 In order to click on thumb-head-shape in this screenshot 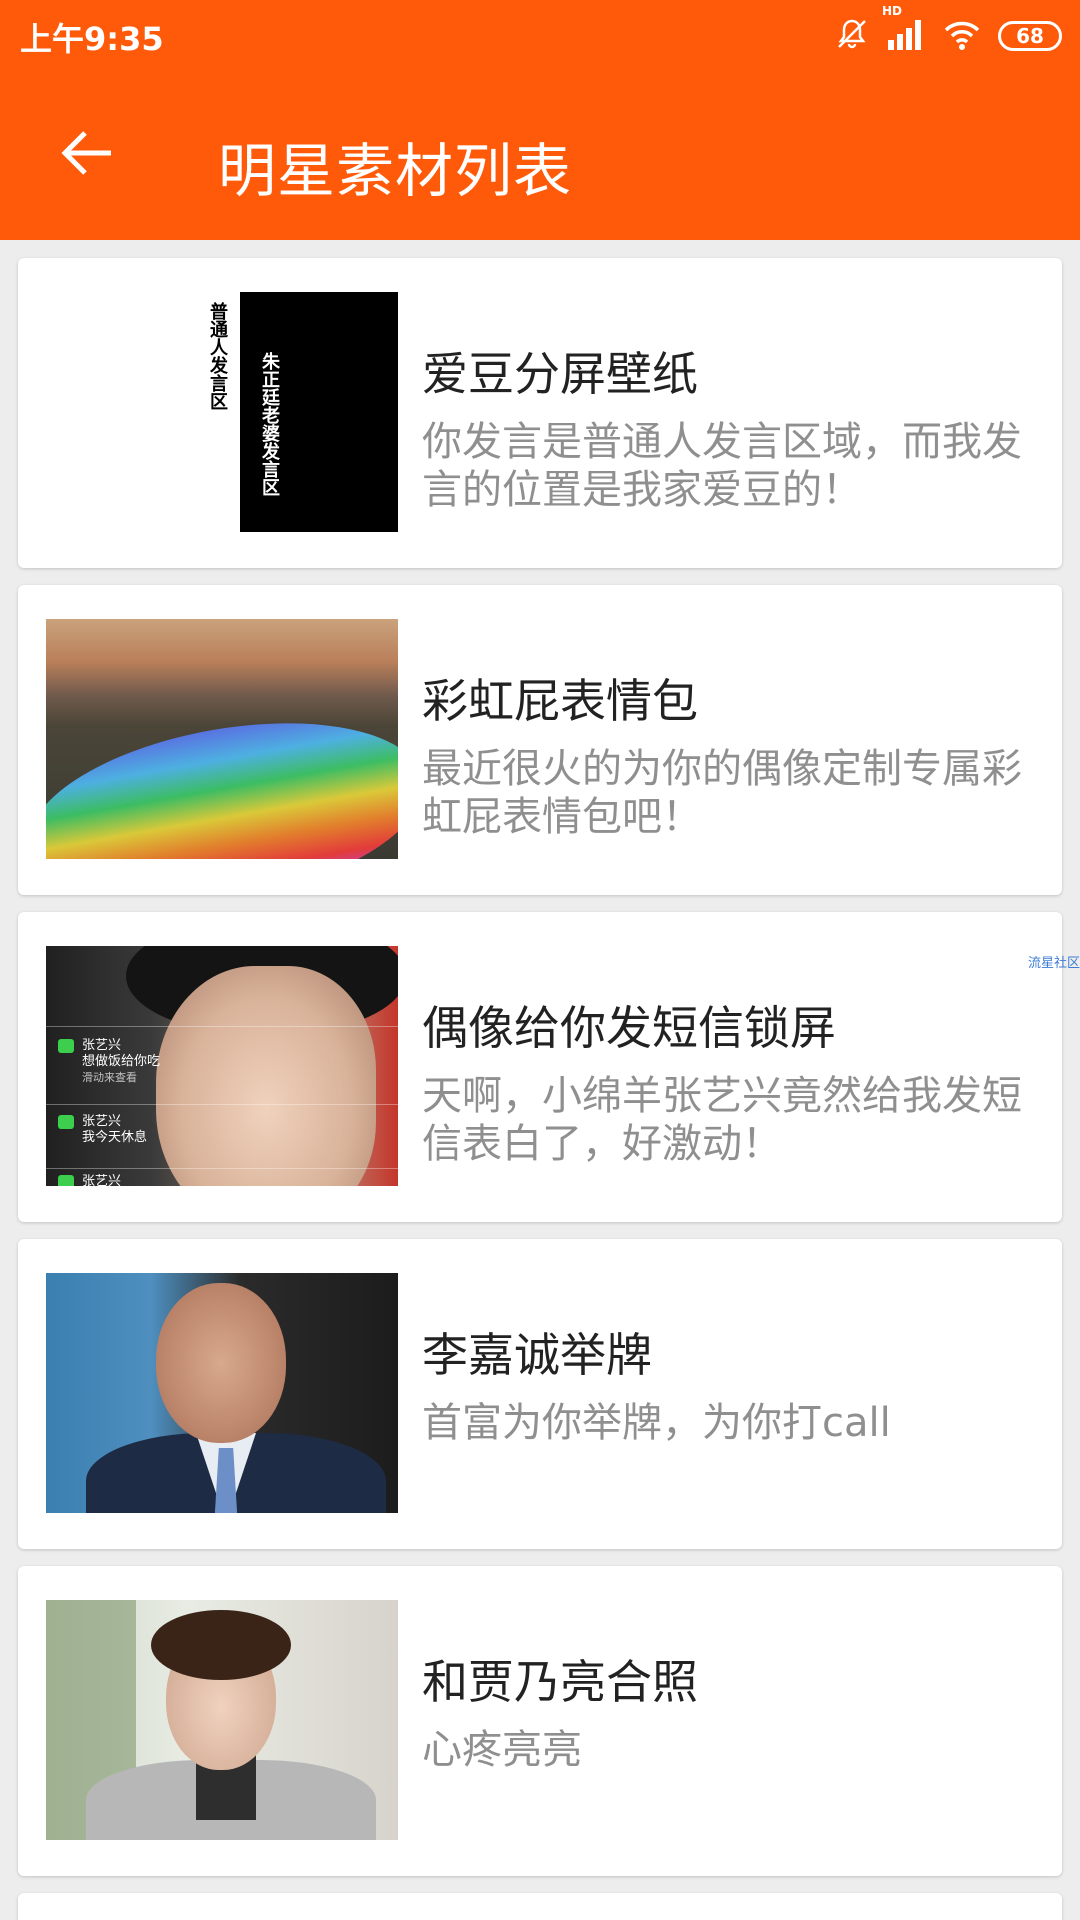, I will do `click(221, 1363)`.